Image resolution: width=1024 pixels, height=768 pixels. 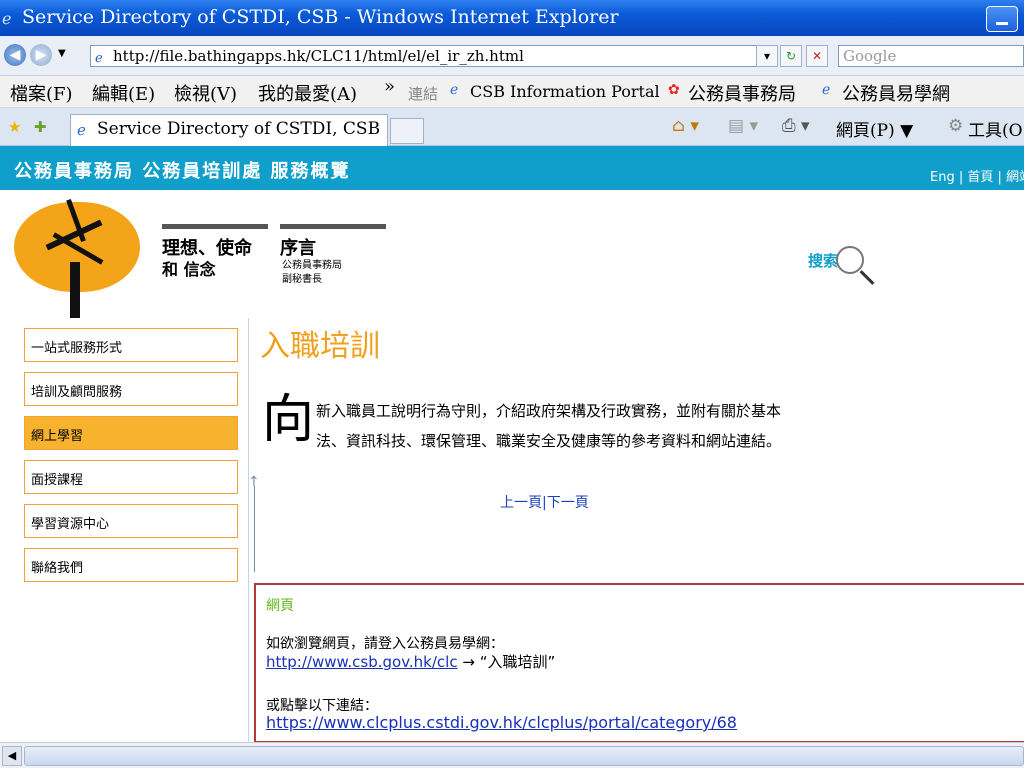 I want to click on tree-logo, so click(x=77, y=258).